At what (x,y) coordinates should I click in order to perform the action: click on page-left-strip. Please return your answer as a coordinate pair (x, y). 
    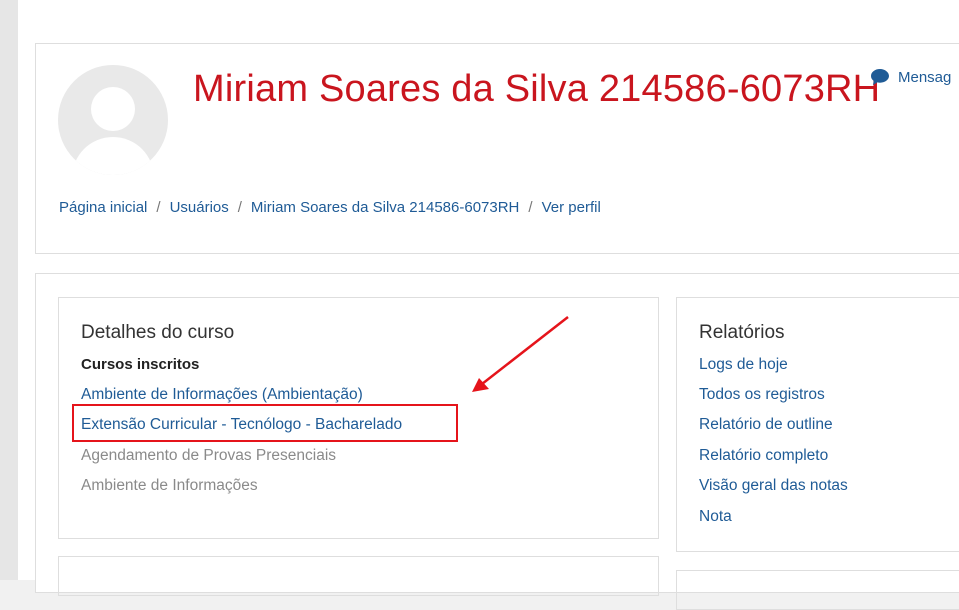
    Looking at the image, I should click on (9, 290).